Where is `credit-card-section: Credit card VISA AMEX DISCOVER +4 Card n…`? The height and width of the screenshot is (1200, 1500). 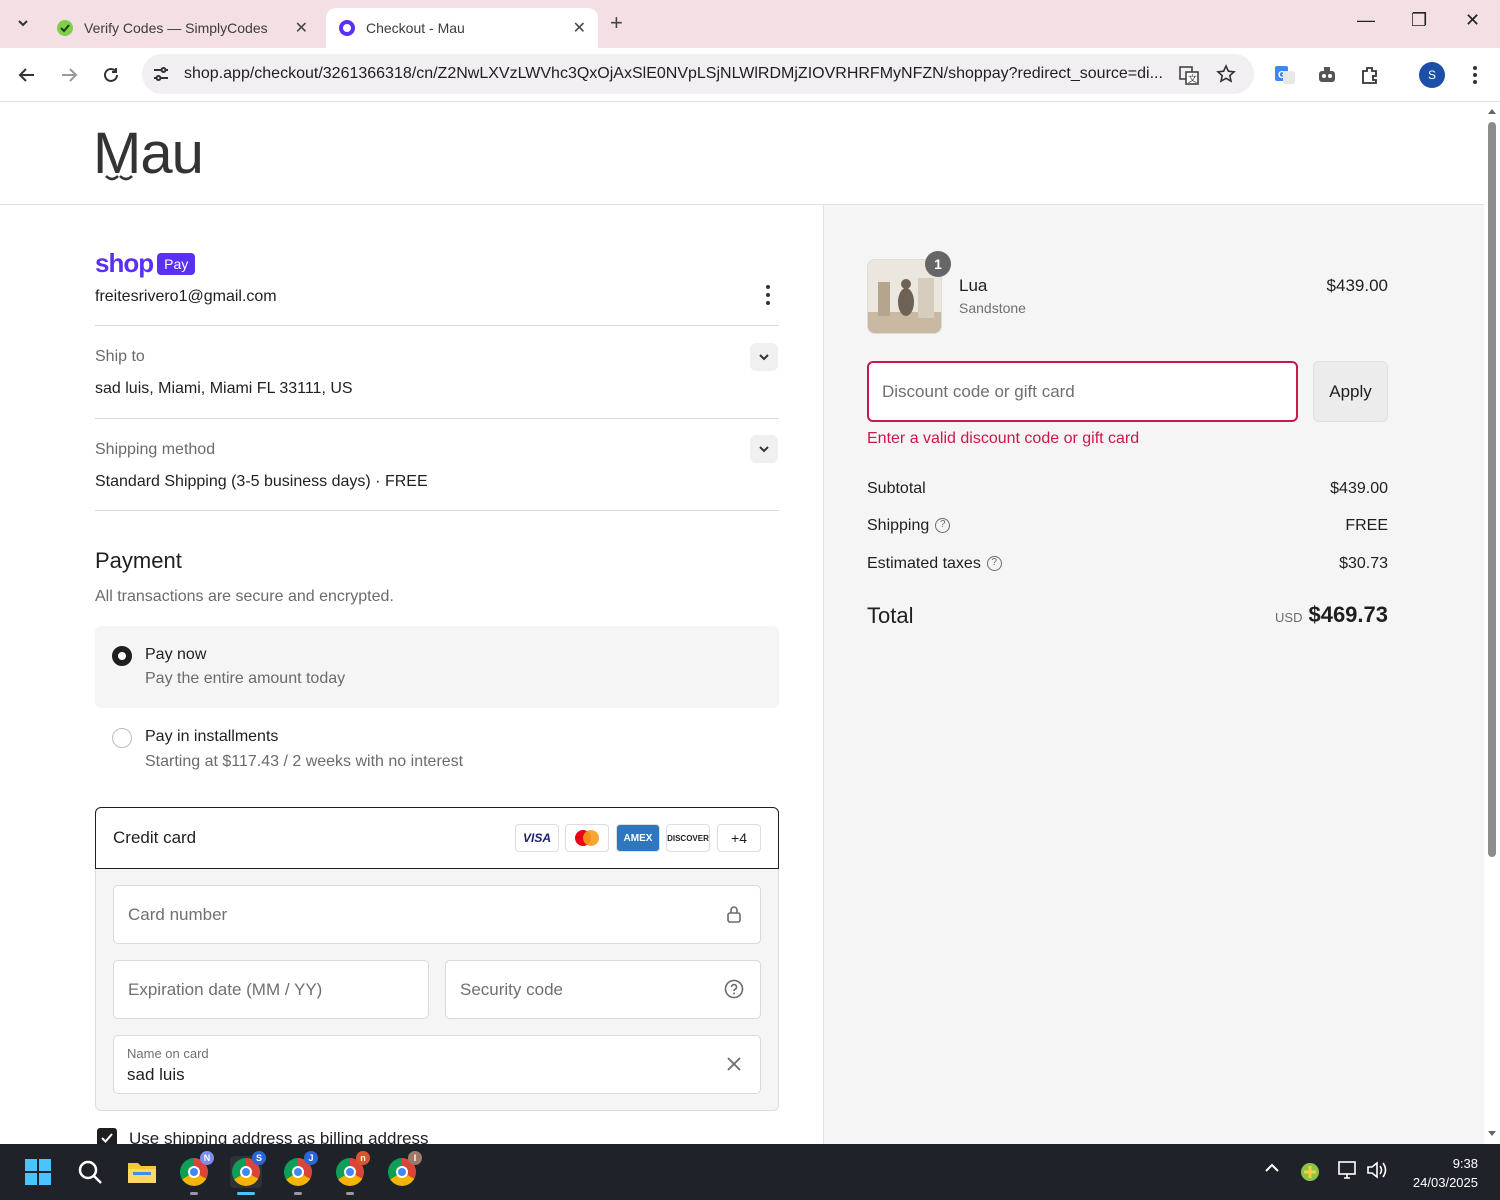 credit-card-section: Credit card VISA AMEX DISCOVER +4 Card n… is located at coordinates (437, 959).